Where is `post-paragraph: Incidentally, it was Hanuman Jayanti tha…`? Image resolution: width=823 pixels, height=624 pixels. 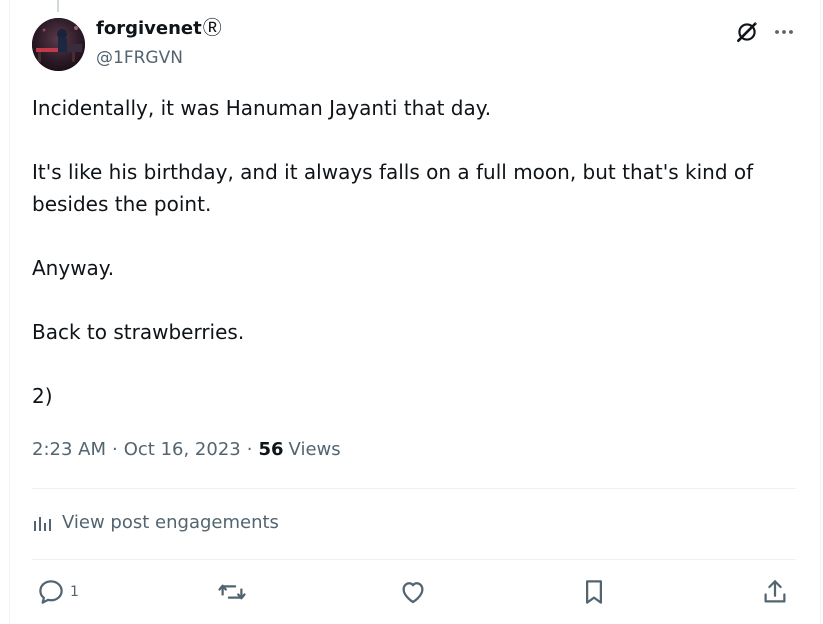
post-paragraph: Incidentally, it was Hanuman Jayanti tha… is located at coordinates (262, 108).